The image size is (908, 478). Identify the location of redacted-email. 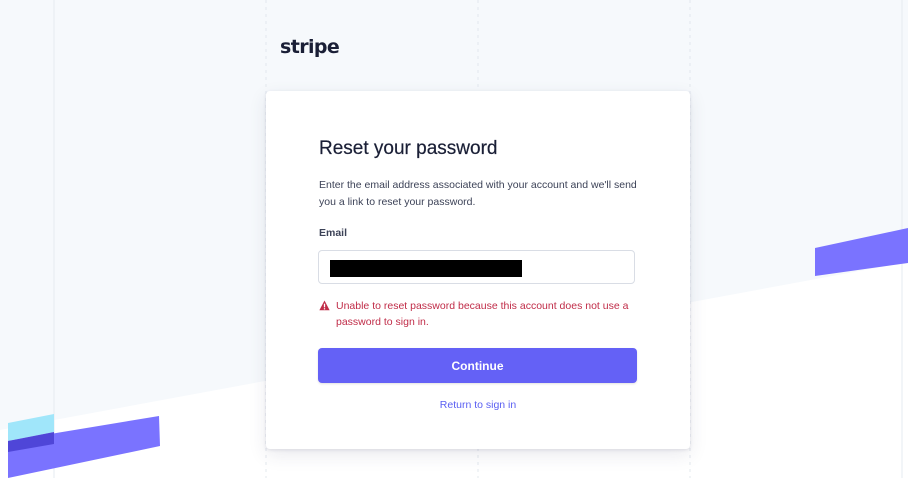
(426, 268).